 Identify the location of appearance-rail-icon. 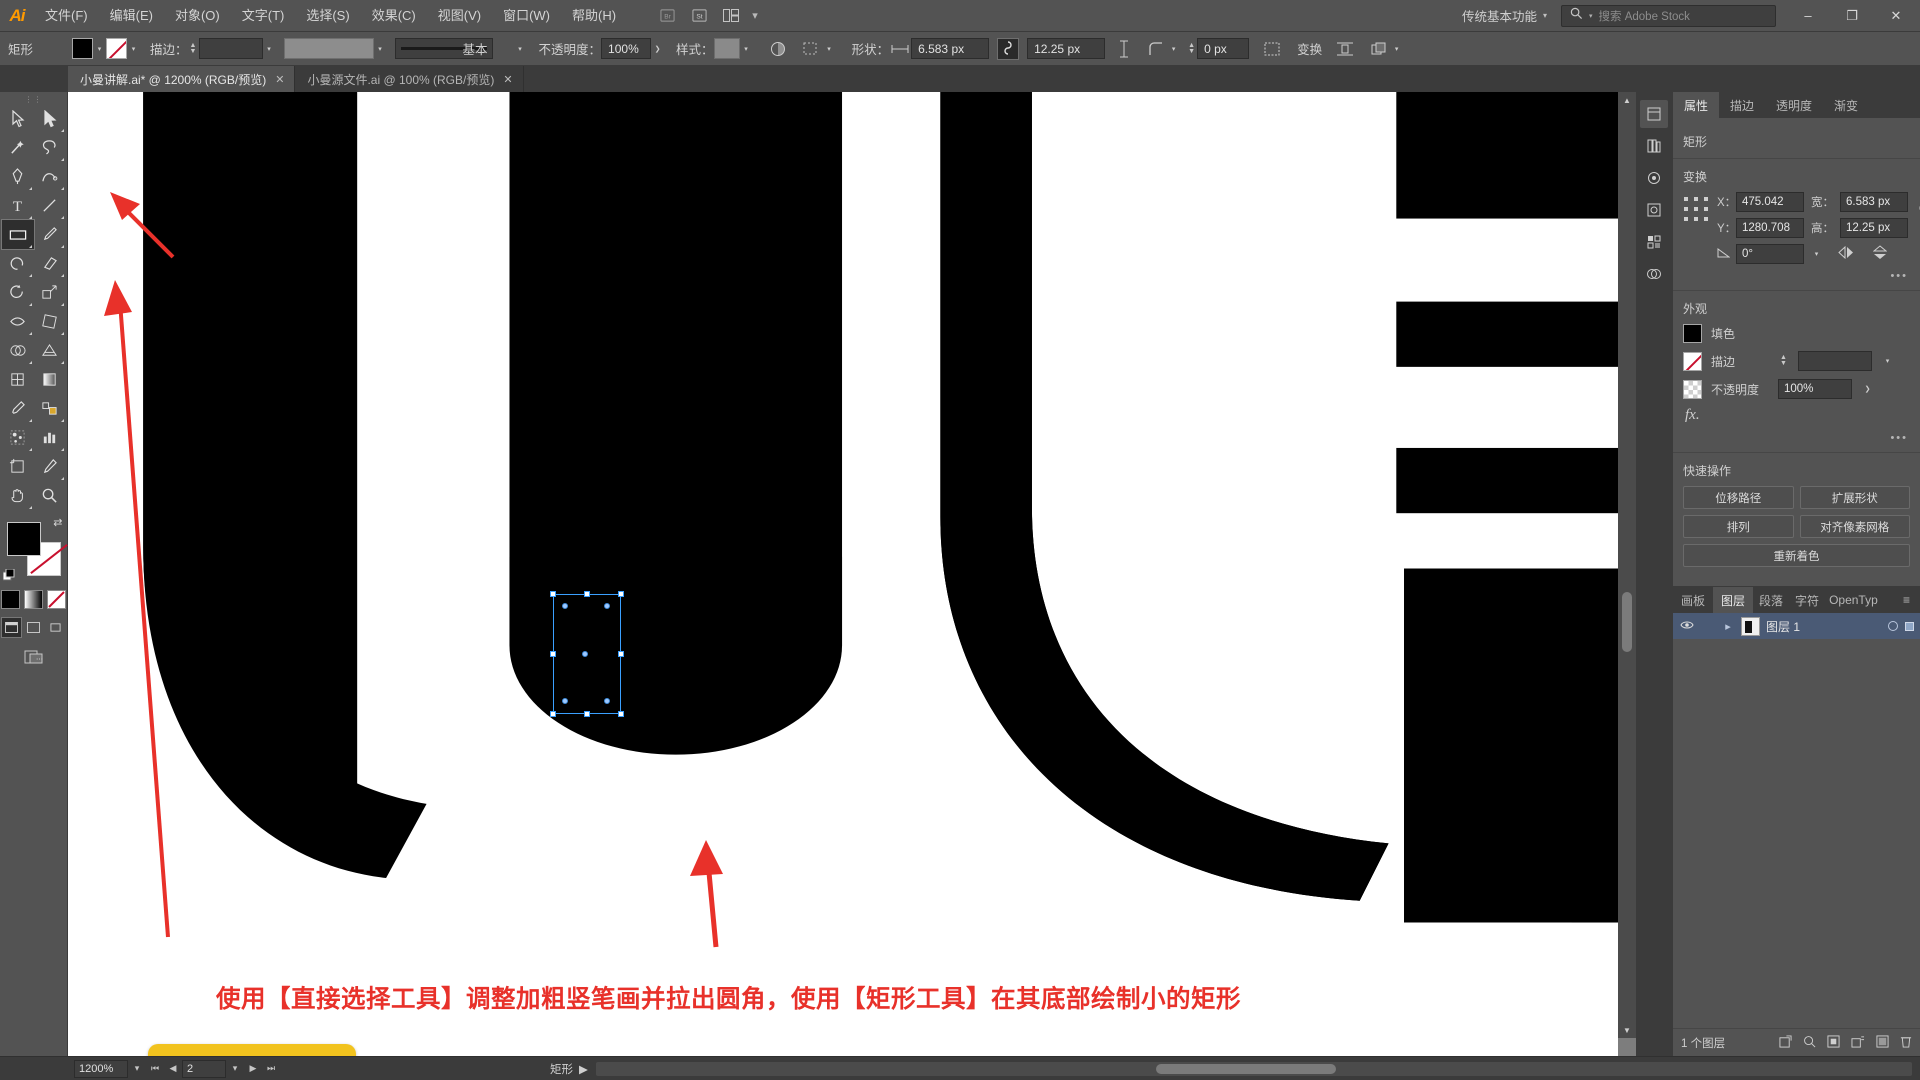
(1654, 274).